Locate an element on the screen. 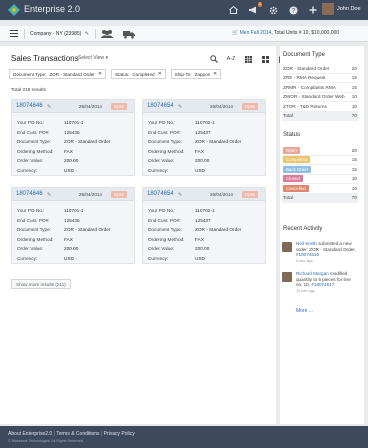  list-view-icon is located at coordinates (265, 59).